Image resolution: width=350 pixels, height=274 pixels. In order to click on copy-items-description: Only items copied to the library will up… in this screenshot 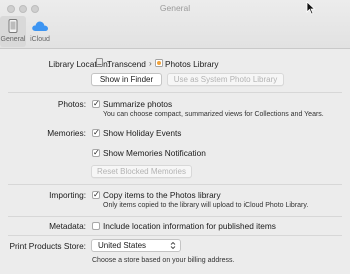, I will do `click(206, 205)`.